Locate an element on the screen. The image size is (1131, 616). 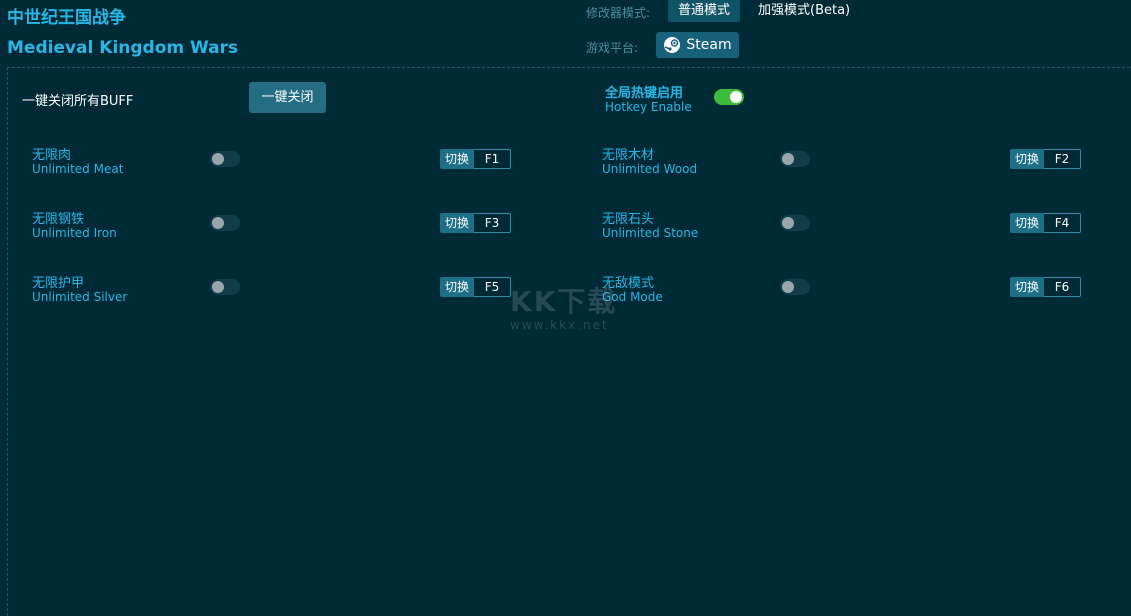
cheat-toggle-wood is located at coordinates (795, 159).